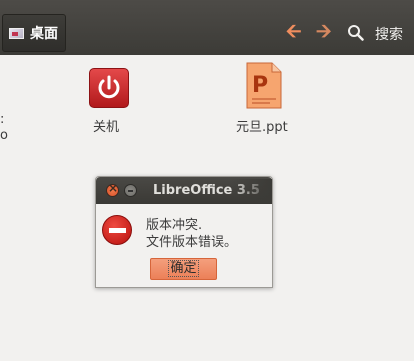  Describe the element at coordinates (117, 230) in the screenshot. I see `error-icon` at that location.